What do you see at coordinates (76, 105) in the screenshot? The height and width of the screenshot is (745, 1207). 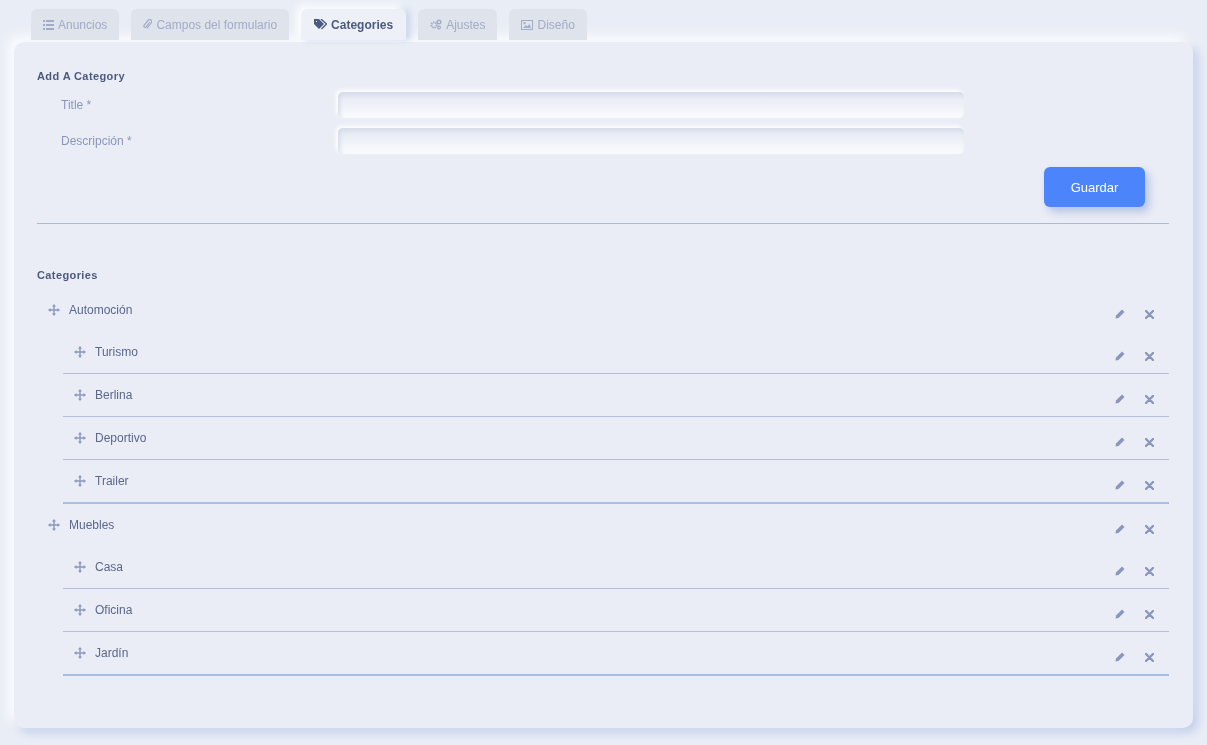 I see `field-label: Title *` at bounding box center [76, 105].